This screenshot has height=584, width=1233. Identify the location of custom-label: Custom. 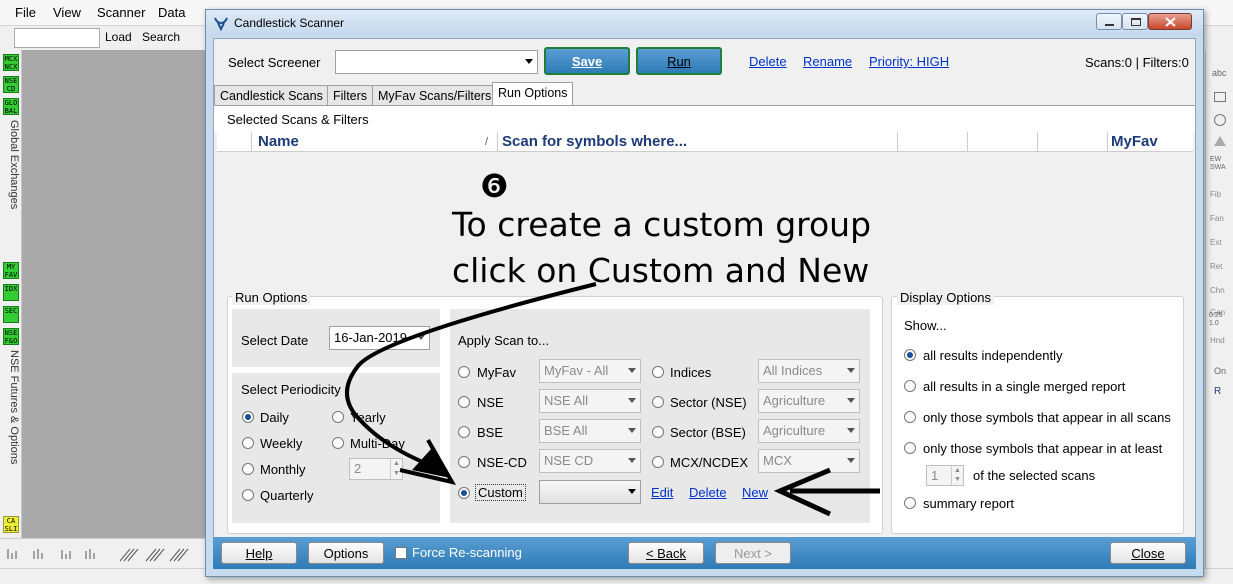
(500, 492).